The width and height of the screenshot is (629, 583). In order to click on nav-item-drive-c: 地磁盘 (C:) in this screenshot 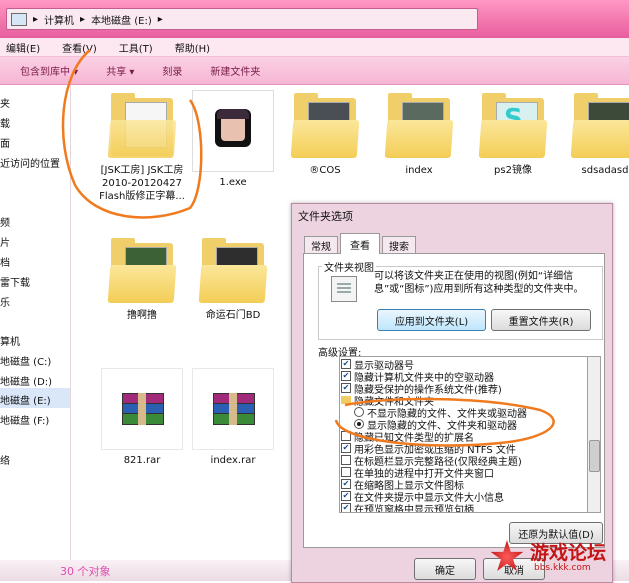, I will do `click(25, 360)`.